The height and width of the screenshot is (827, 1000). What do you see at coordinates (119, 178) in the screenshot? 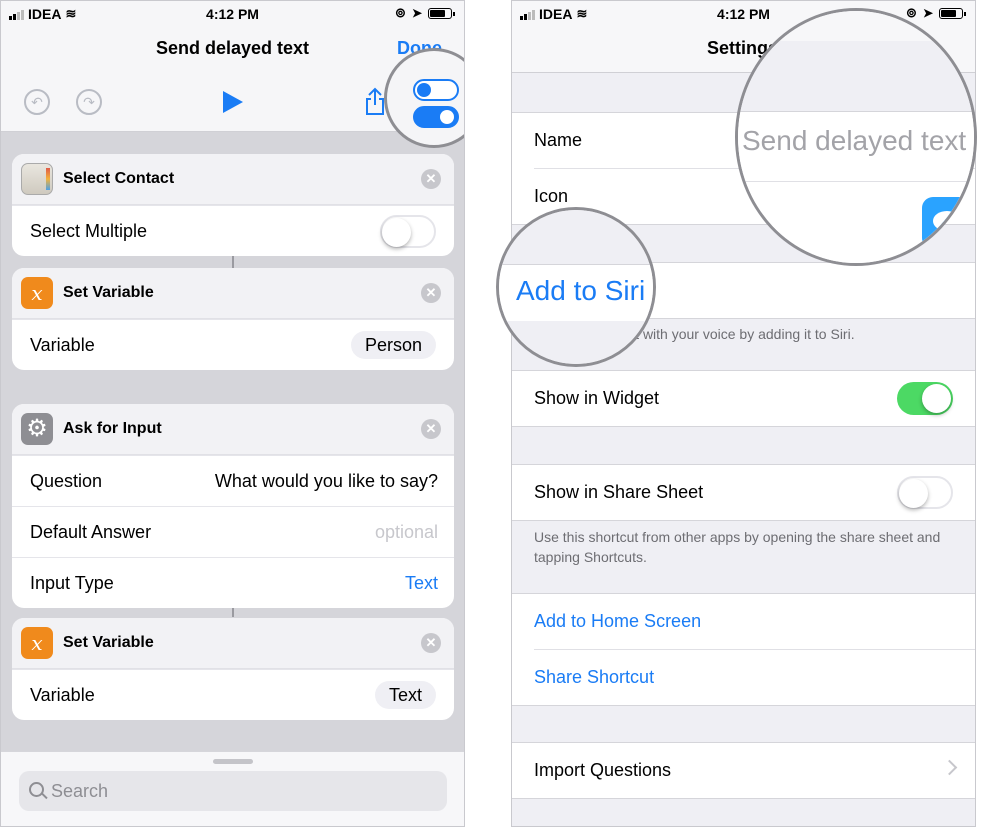
I see `action-title: Select Contact` at bounding box center [119, 178].